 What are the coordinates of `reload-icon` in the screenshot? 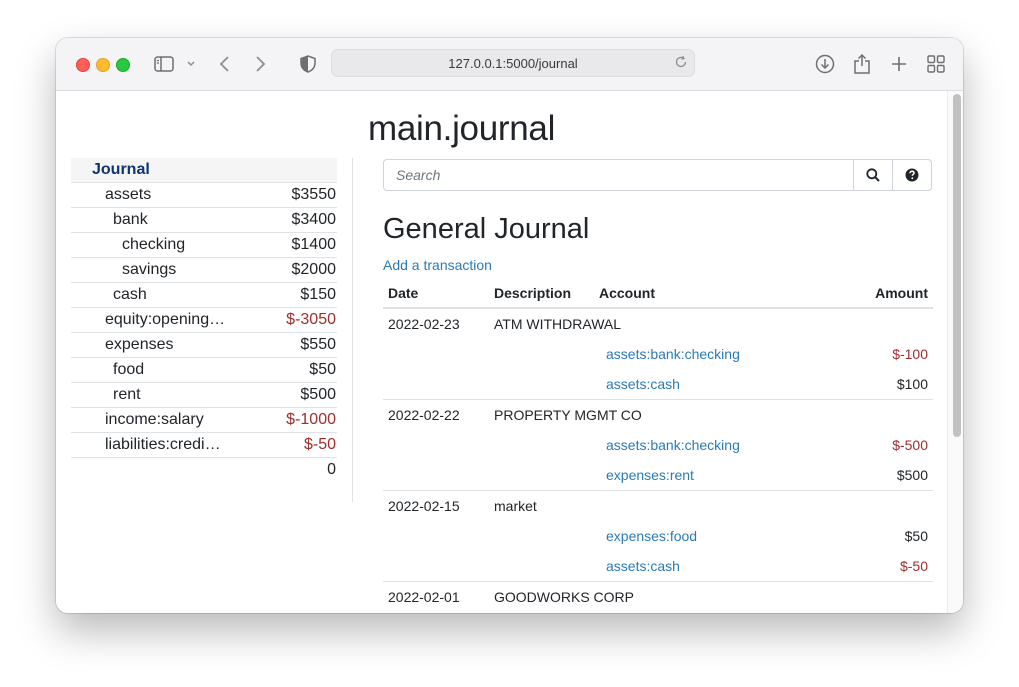 It's located at (681, 63).